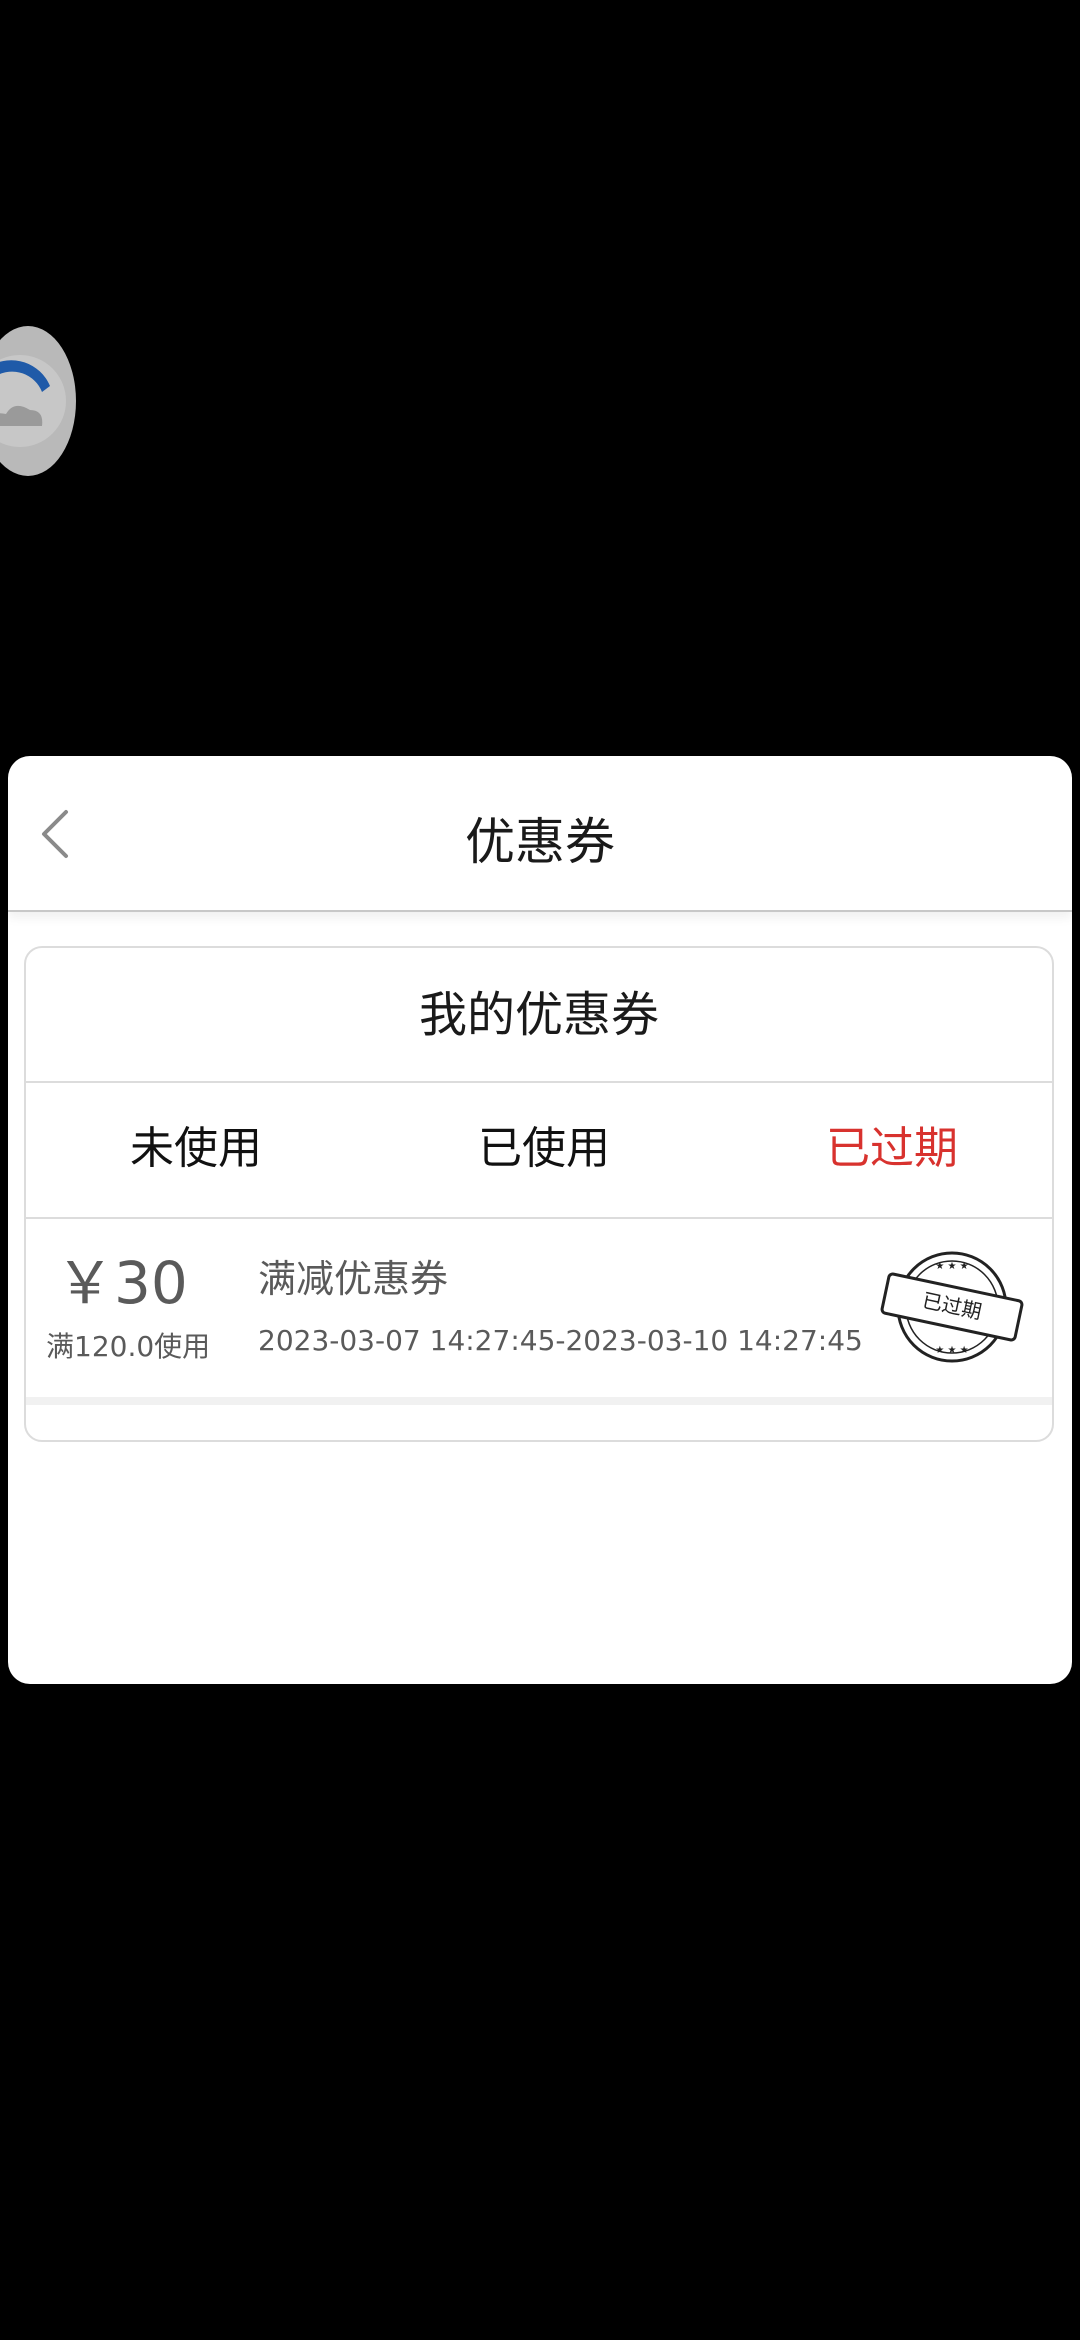 The image size is (1080, 2340). What do you see at coordinates (122, 1283) in the screenshot?
I see `coupon-amount: ￥30` at bounding box center [122, 1283].